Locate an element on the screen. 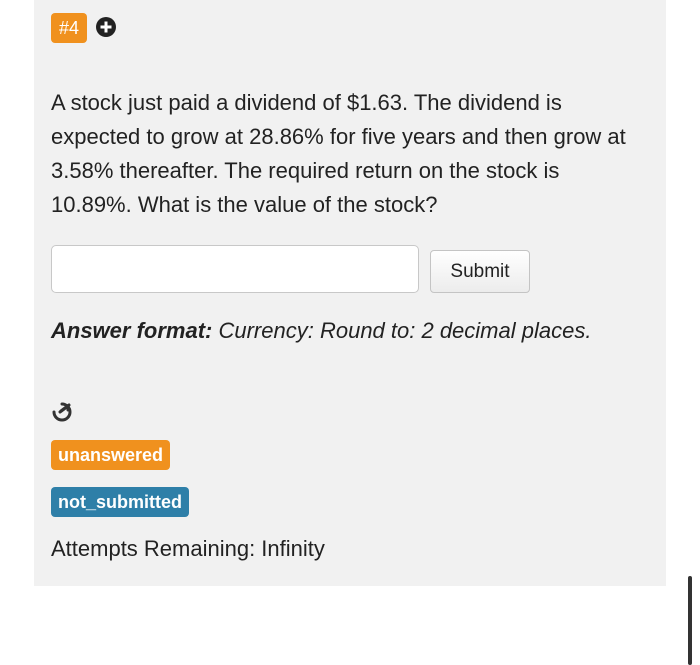 The image size is (700, 665). answer-status-badge: unanswered is located at coordinates (111, 455).